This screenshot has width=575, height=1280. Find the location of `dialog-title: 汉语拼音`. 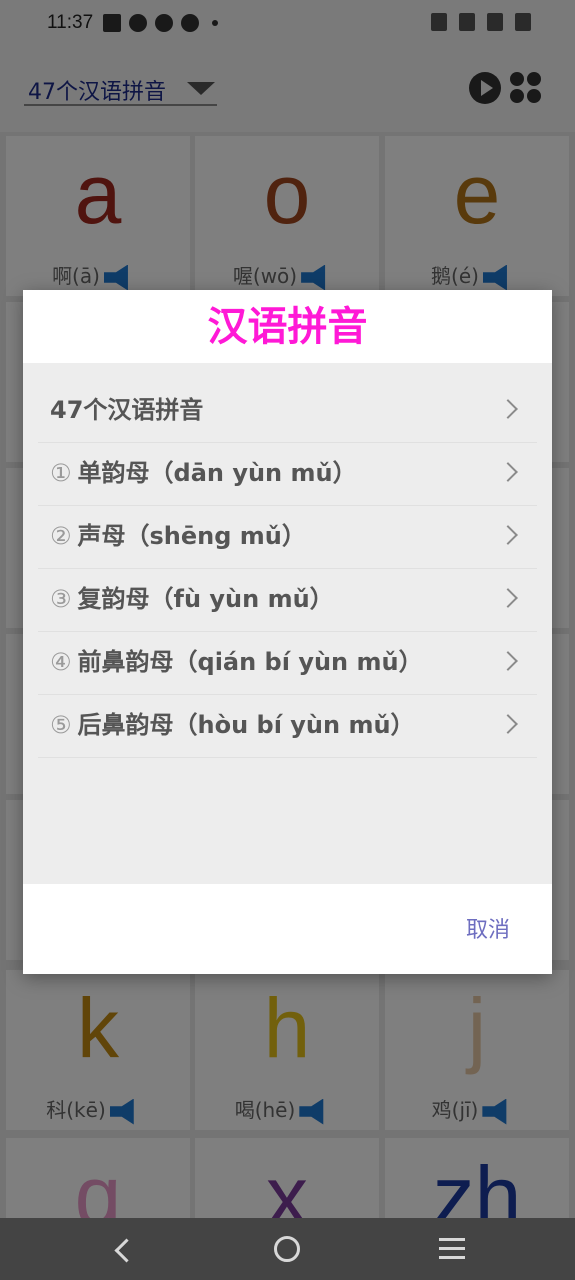

dialog-title: 汉语拼音 is located at coordinates (287, 327).